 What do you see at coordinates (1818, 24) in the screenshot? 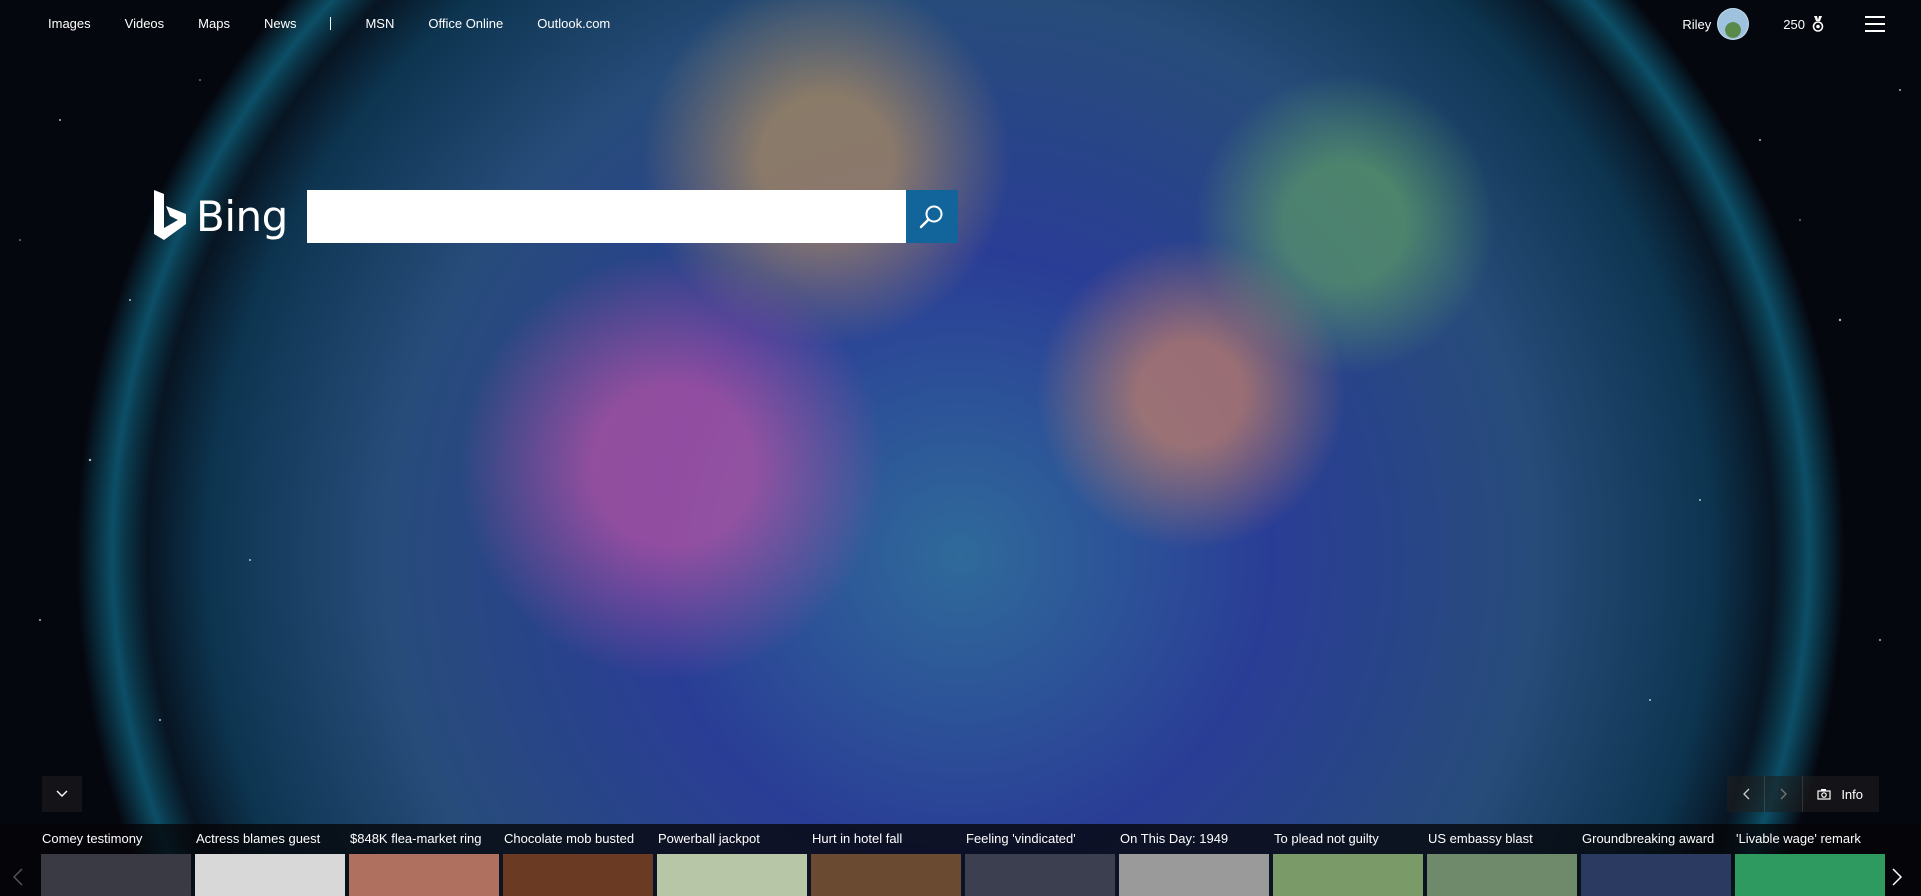
I see `rewards-medal-icon` at bounding box center [1818, 24].